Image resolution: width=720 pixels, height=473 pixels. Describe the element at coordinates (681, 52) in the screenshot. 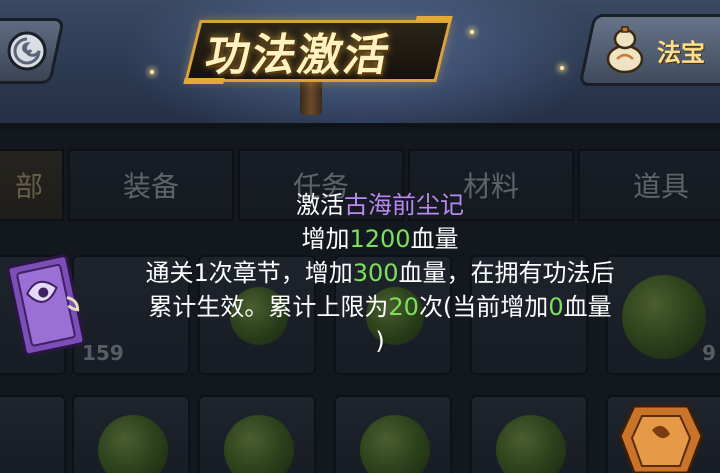

I see `treasure-button-label: 法宝` at that location.